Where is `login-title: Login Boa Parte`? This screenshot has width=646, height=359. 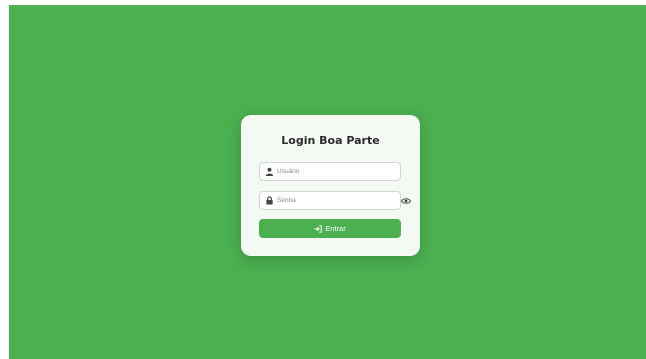
login-title: Login Boa Parte is located at coordinates (330, 140).